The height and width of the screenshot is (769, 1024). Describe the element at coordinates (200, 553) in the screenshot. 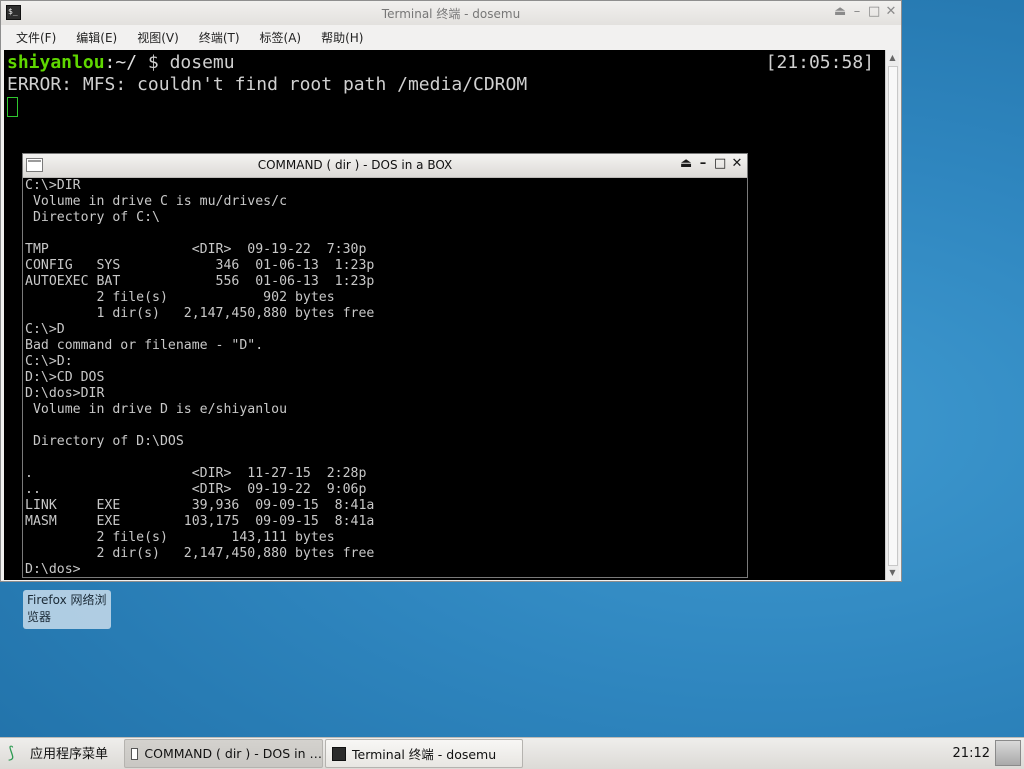

I see `dos-screen-line: 2 dir(s) 2,147,450,880 bytes free` at that location.